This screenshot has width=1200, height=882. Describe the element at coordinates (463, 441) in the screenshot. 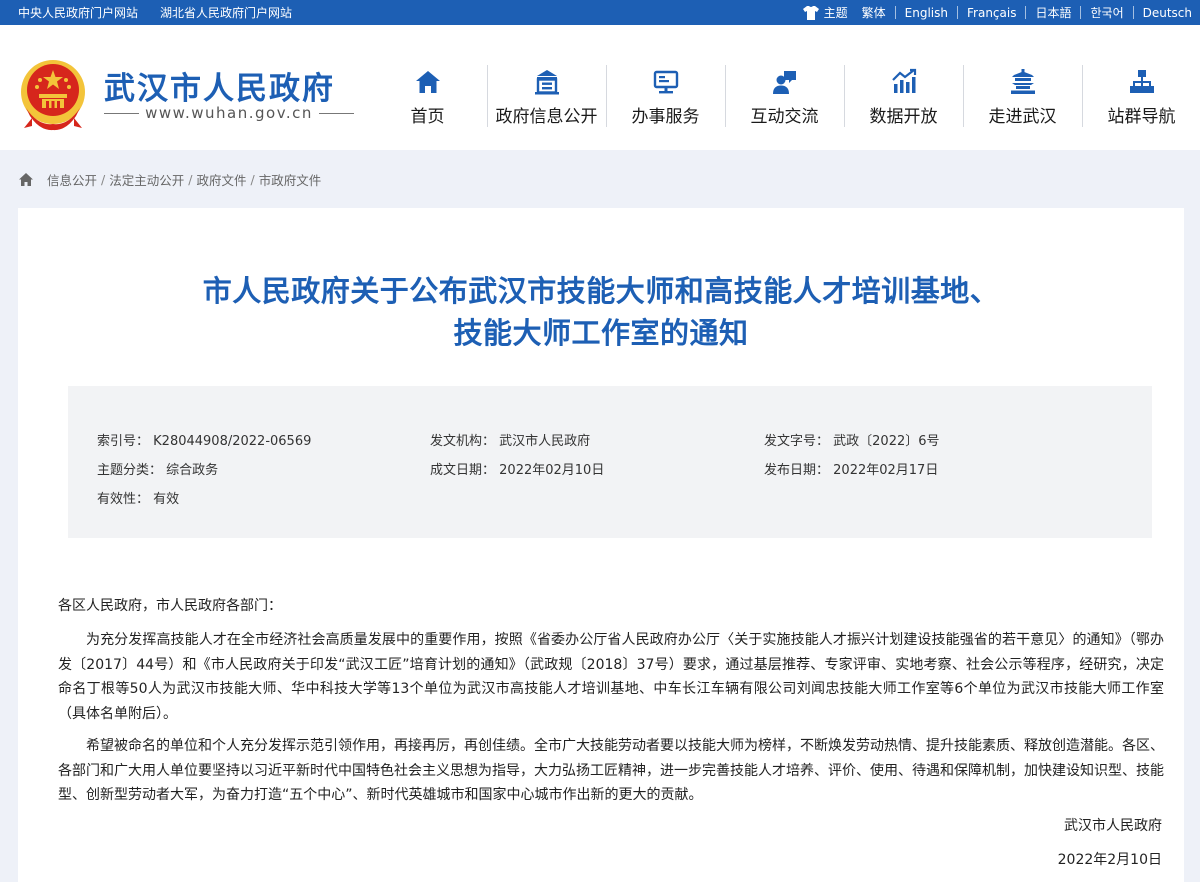

I see `meta-label: 发文机构：` at that location.